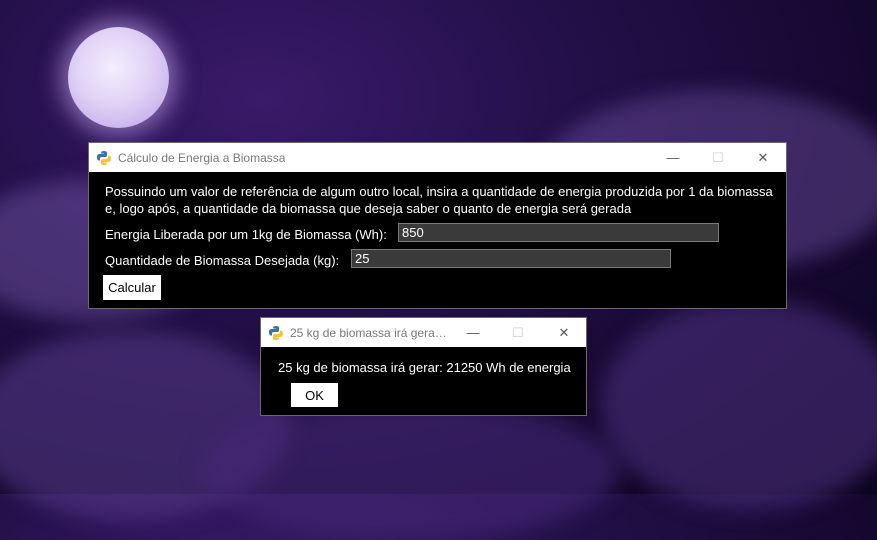 The height and width of the screenshot is (540, 877). I want to click on maximize-button: ☐, so click(718, 157).